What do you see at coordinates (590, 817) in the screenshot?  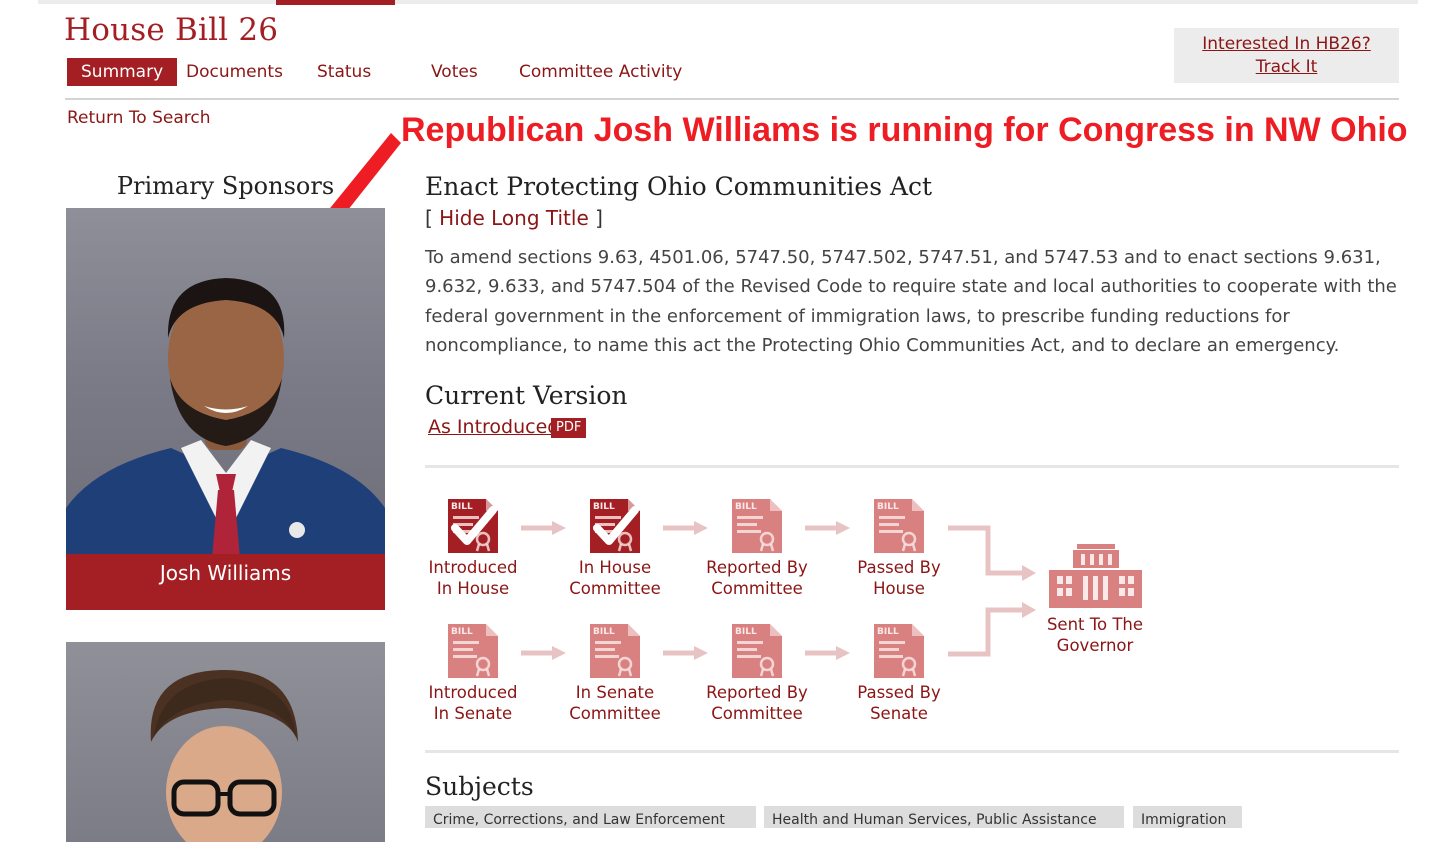 I see `subject-tag: Crime, Corrections, and Law Enforcement` at bounding box center [590, 817].